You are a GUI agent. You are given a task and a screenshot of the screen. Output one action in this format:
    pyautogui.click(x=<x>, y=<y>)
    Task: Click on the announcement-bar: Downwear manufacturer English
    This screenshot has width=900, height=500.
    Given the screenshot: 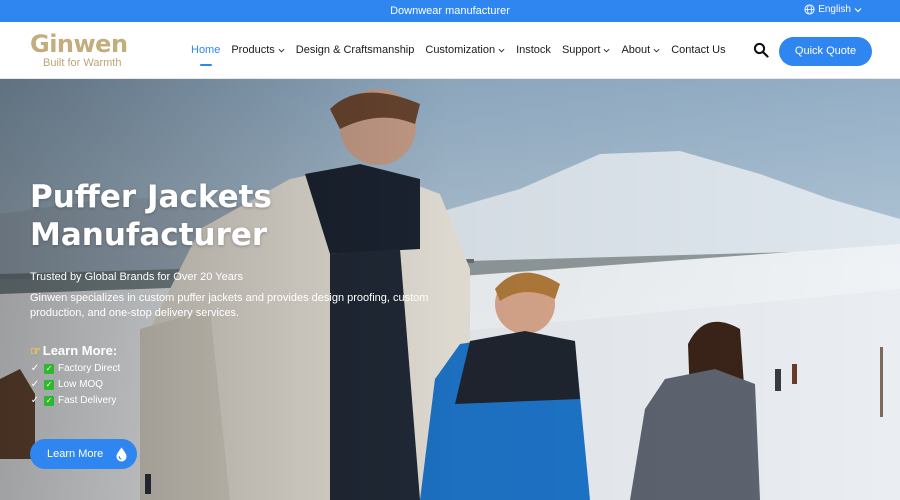 What is the action you would take?
    pyautogui.click(x=450, y=11)
    